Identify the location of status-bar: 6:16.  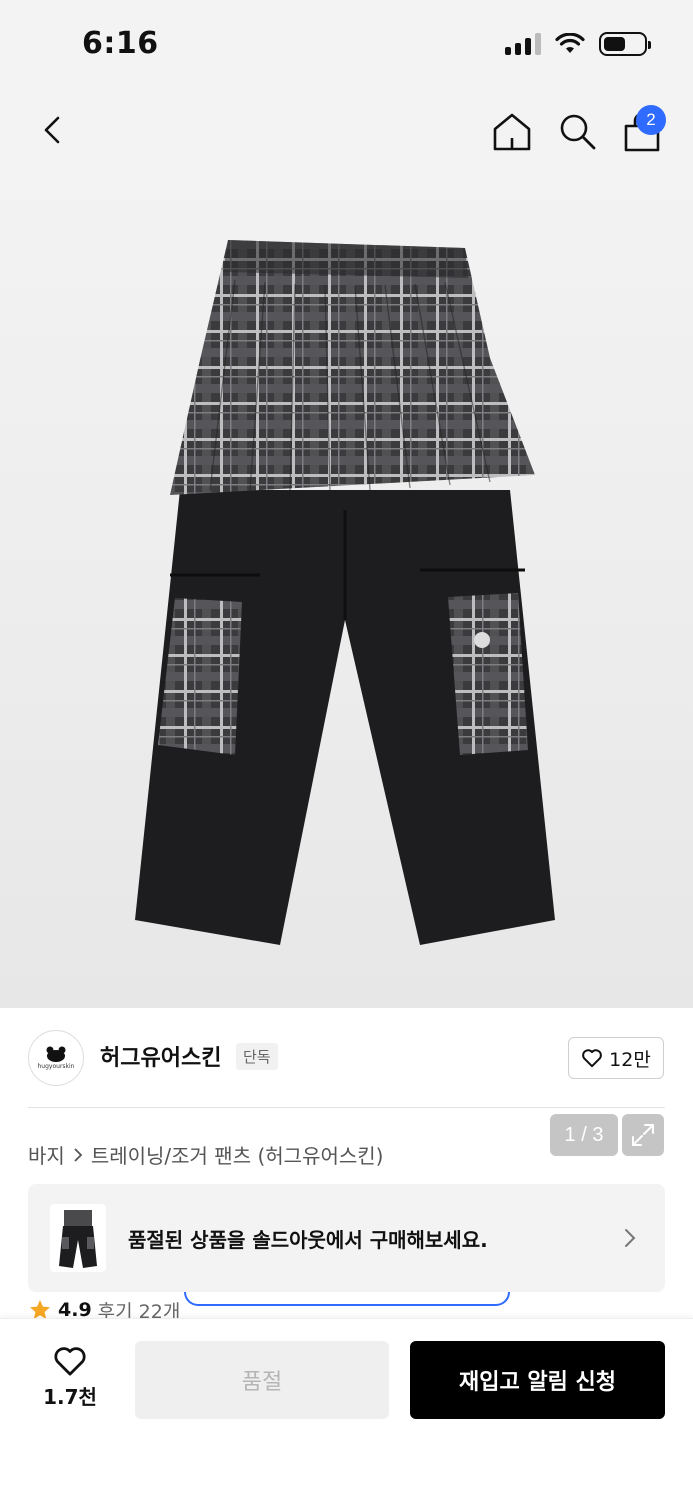
(346, 46).